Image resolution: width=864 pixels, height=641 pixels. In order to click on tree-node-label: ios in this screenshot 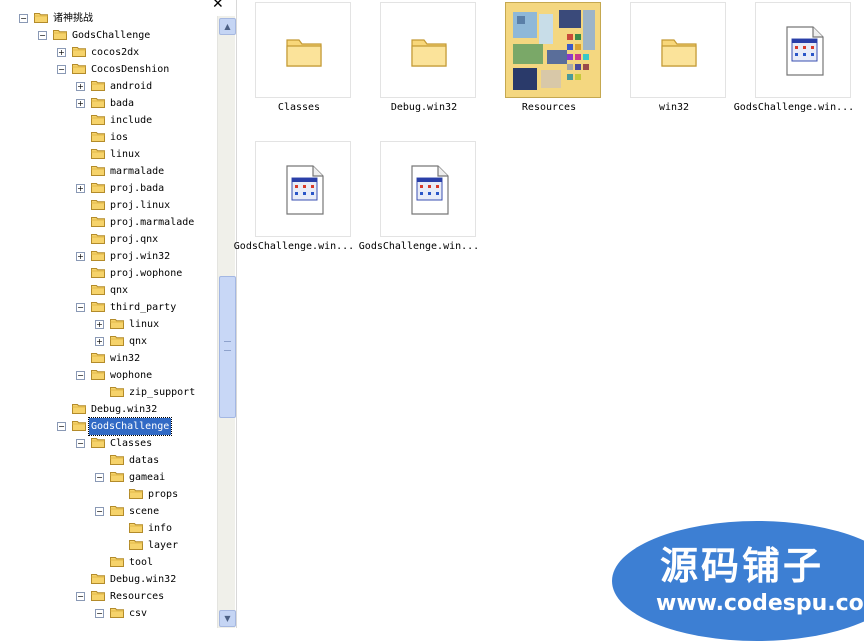, I will do `click(119, 137)`.